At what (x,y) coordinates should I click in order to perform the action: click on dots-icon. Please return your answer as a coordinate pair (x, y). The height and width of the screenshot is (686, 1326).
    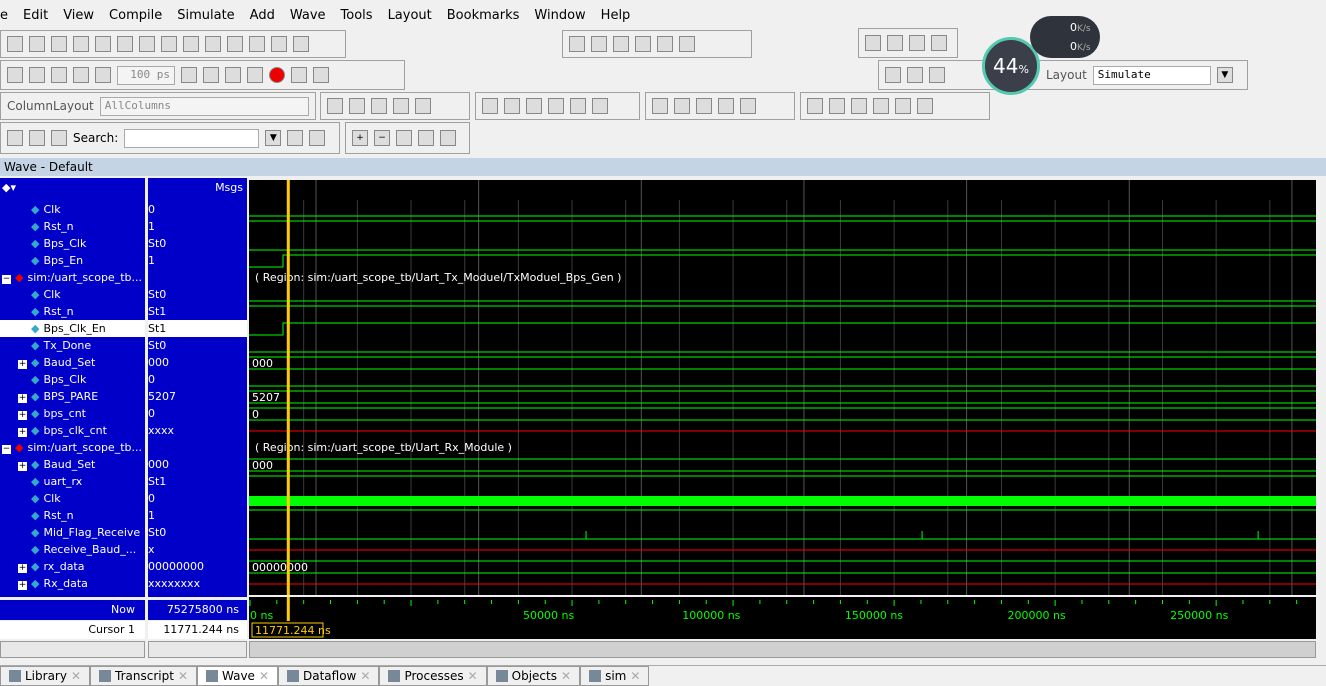
    Looking at the image, I should click on (895, 43).